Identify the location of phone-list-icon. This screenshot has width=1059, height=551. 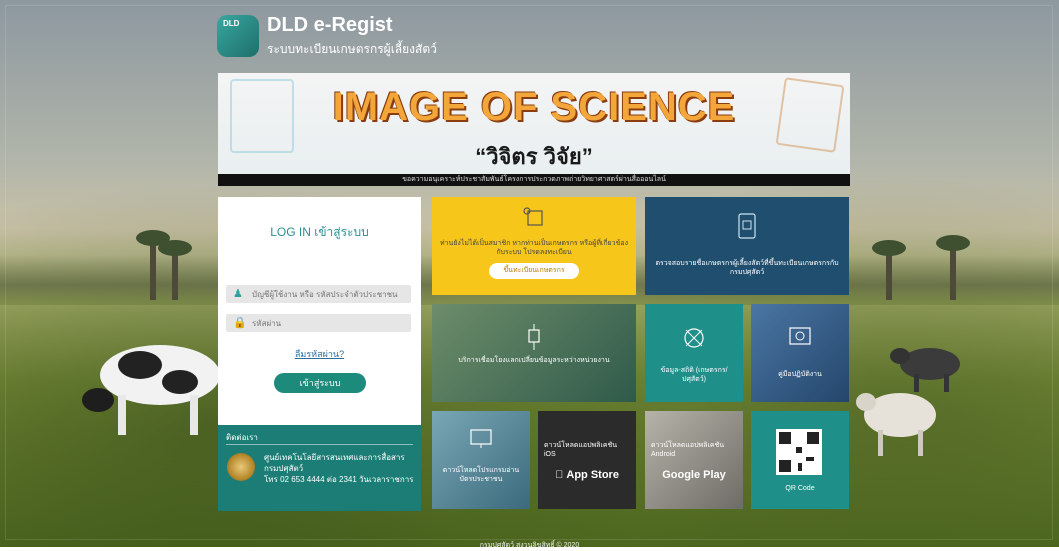
(747, 226).